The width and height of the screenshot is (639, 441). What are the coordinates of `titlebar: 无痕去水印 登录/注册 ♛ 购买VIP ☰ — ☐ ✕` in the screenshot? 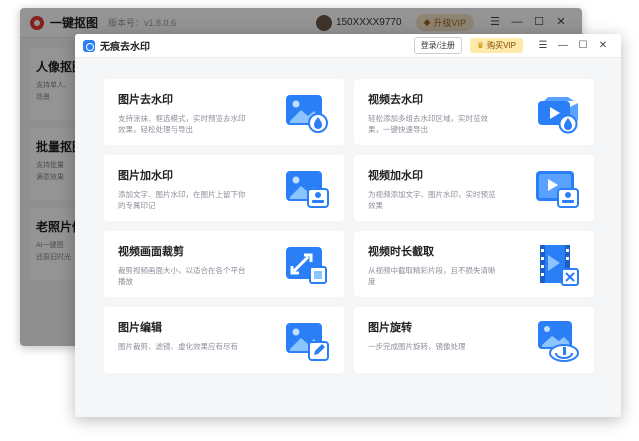 It's located at (348, 46).